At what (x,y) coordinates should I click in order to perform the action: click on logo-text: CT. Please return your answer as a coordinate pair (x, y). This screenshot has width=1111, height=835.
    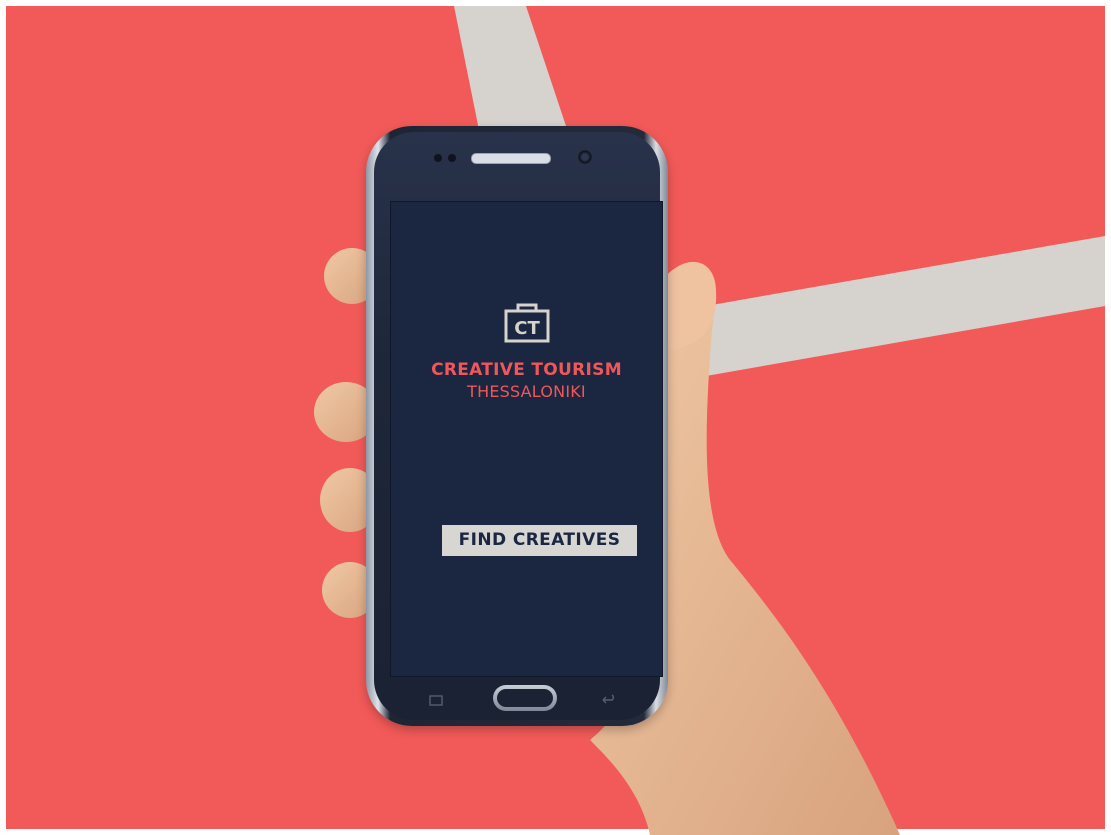
    Looking at the image, I should click on (527, 328).